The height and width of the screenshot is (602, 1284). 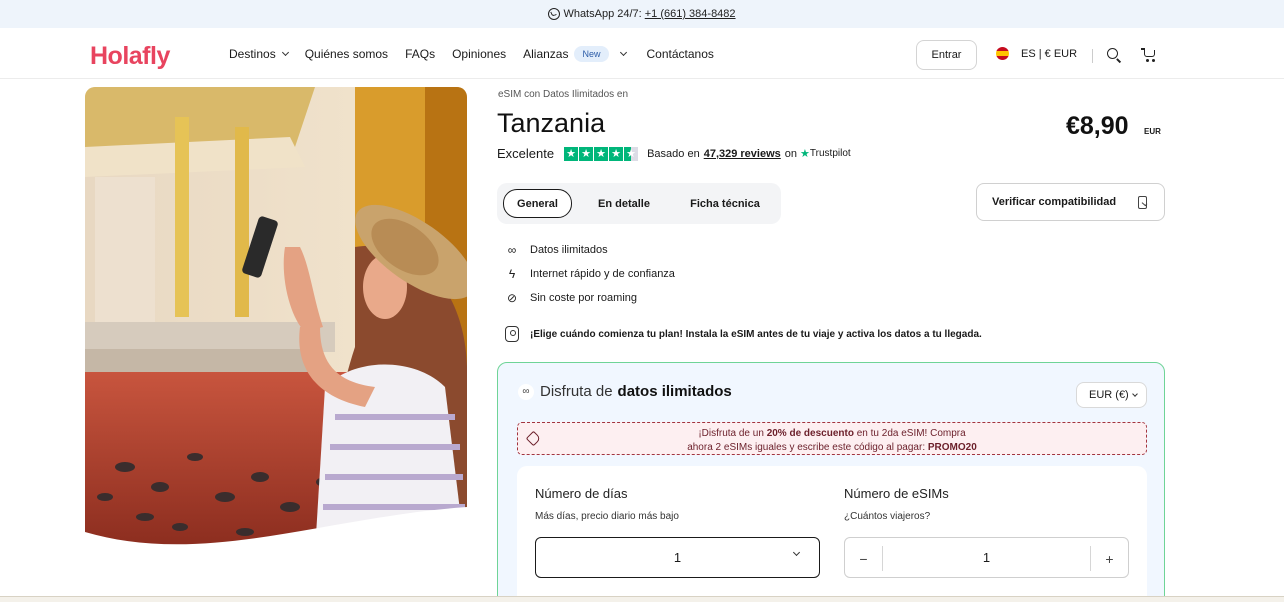 I want to click on nav-label: Contáctanos, so click(x=680, y=54).